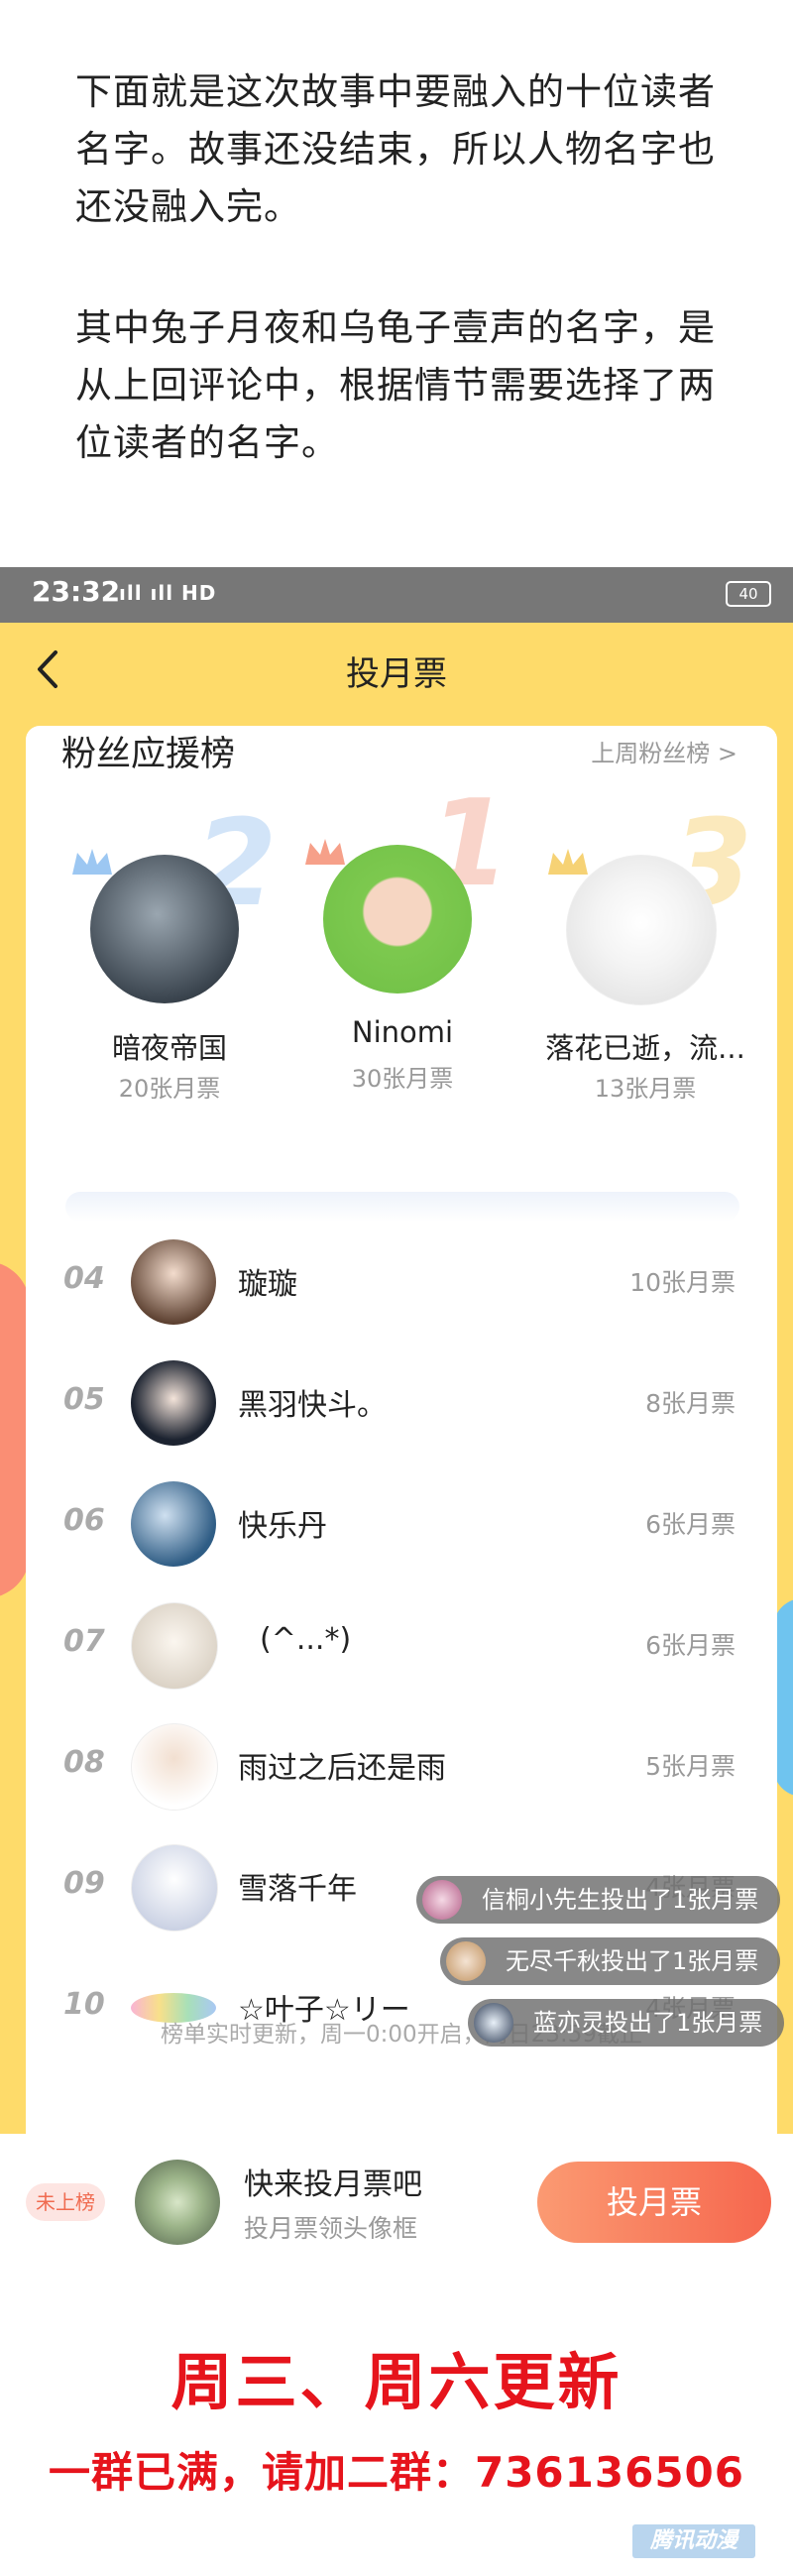 The image size is (793, 2576). I want to click on watermark-logo: 腾讯动漫, so click(693, 2541).